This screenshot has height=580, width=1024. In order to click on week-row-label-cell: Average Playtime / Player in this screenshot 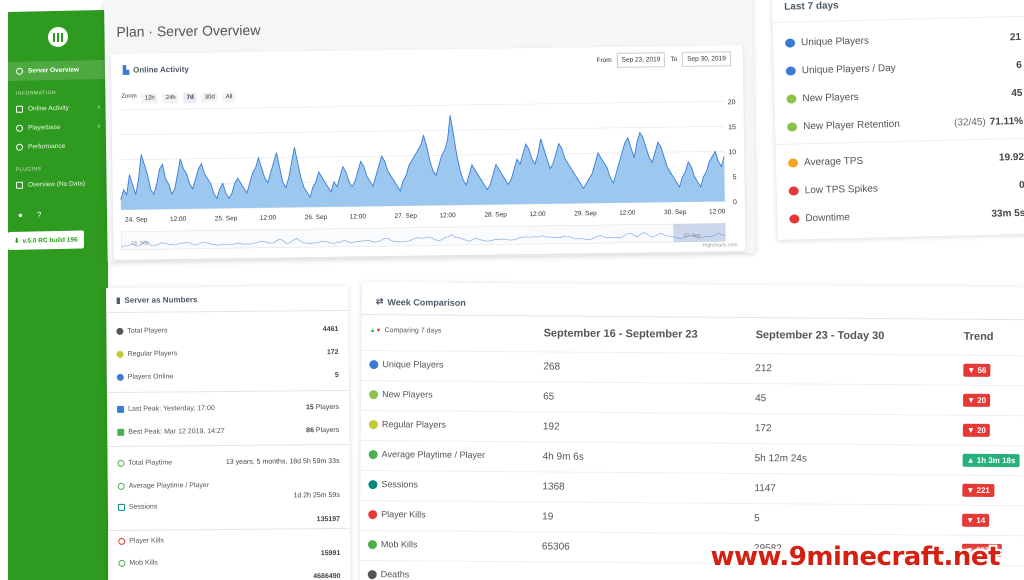, I will do `click(426, 454)`.